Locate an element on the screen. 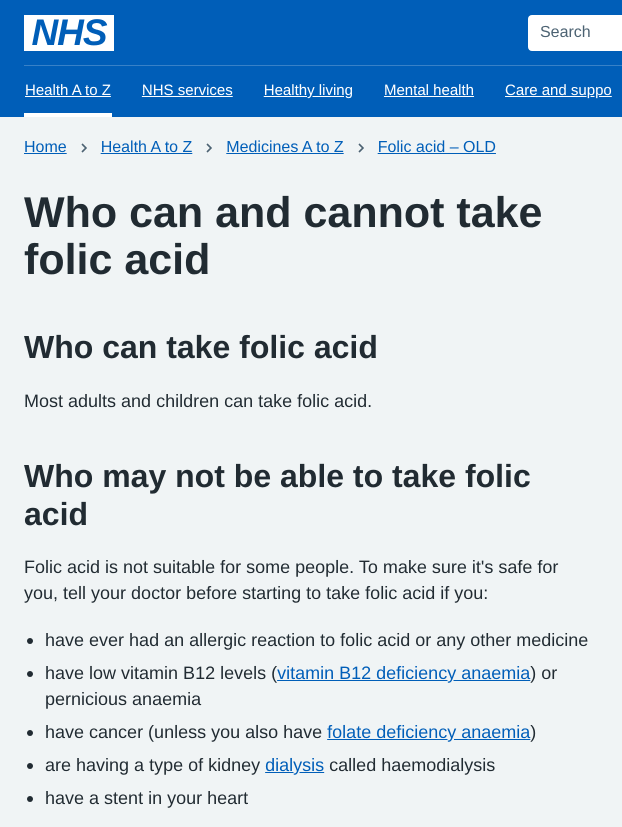  breadcrumb-link: Folic acid – OLD is located at coordinates (437, 148).